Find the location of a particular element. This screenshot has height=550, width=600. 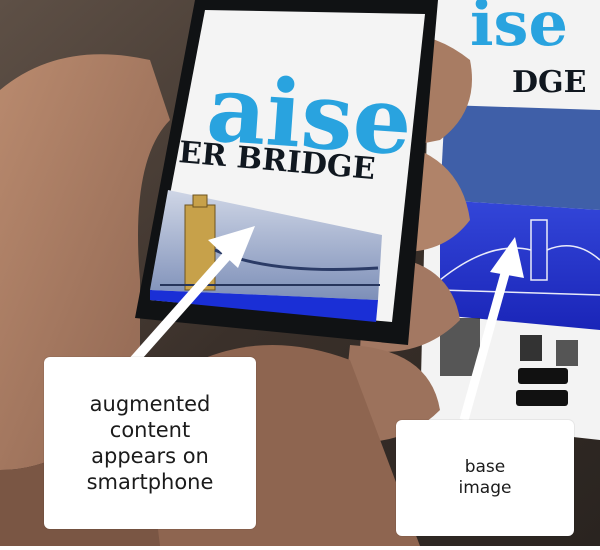

poster-subtitle: DGE is located at coordinates (549, 82).